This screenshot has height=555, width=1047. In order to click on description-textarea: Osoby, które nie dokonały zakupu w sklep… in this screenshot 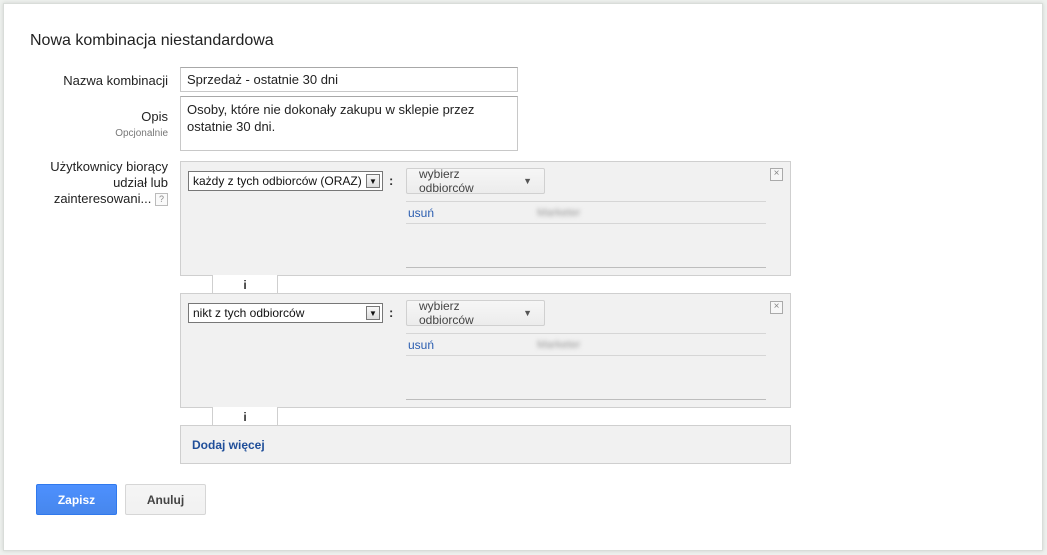, I will do `click(349, 123)`.